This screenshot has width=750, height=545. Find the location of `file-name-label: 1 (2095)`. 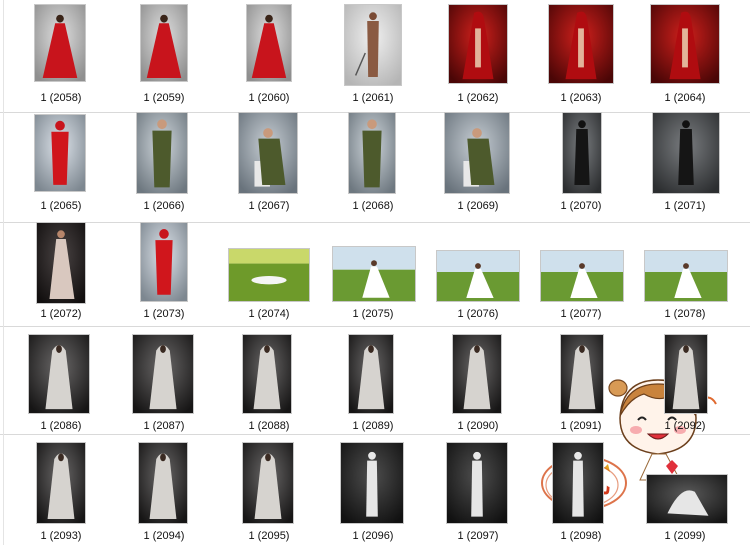

file-name-label: 1 (2095) is located at coordinates (269, 536).